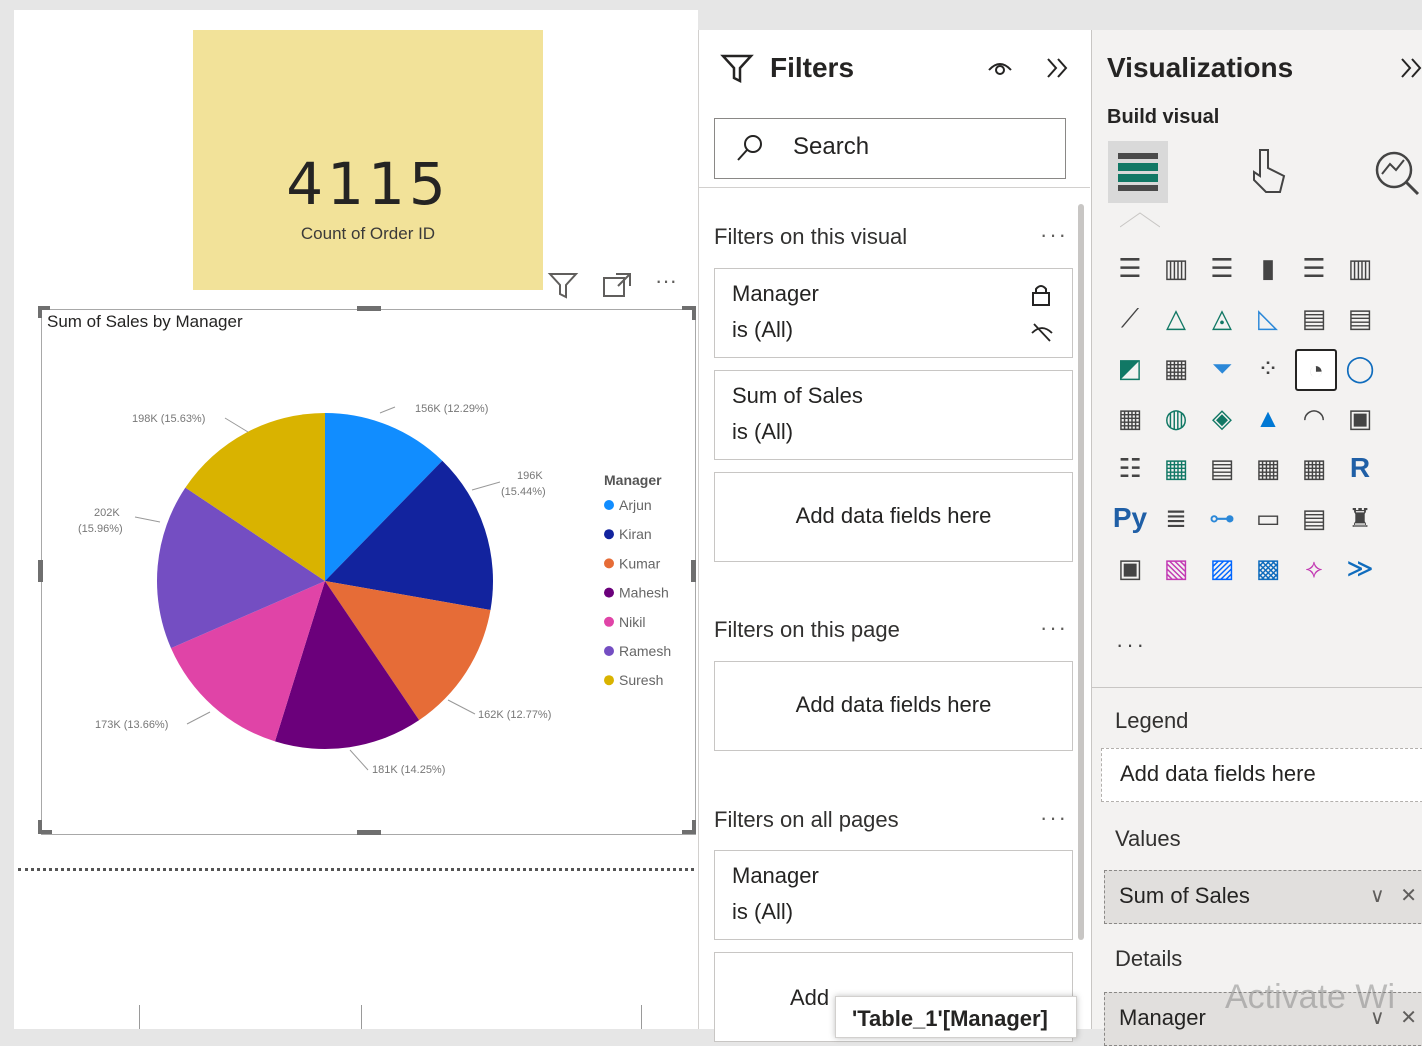  What do you see at coordinates (1176, 268) in the screenshot?
I see `clustered-column-chart-icon: ▥` at bounding box center [1176, 268].